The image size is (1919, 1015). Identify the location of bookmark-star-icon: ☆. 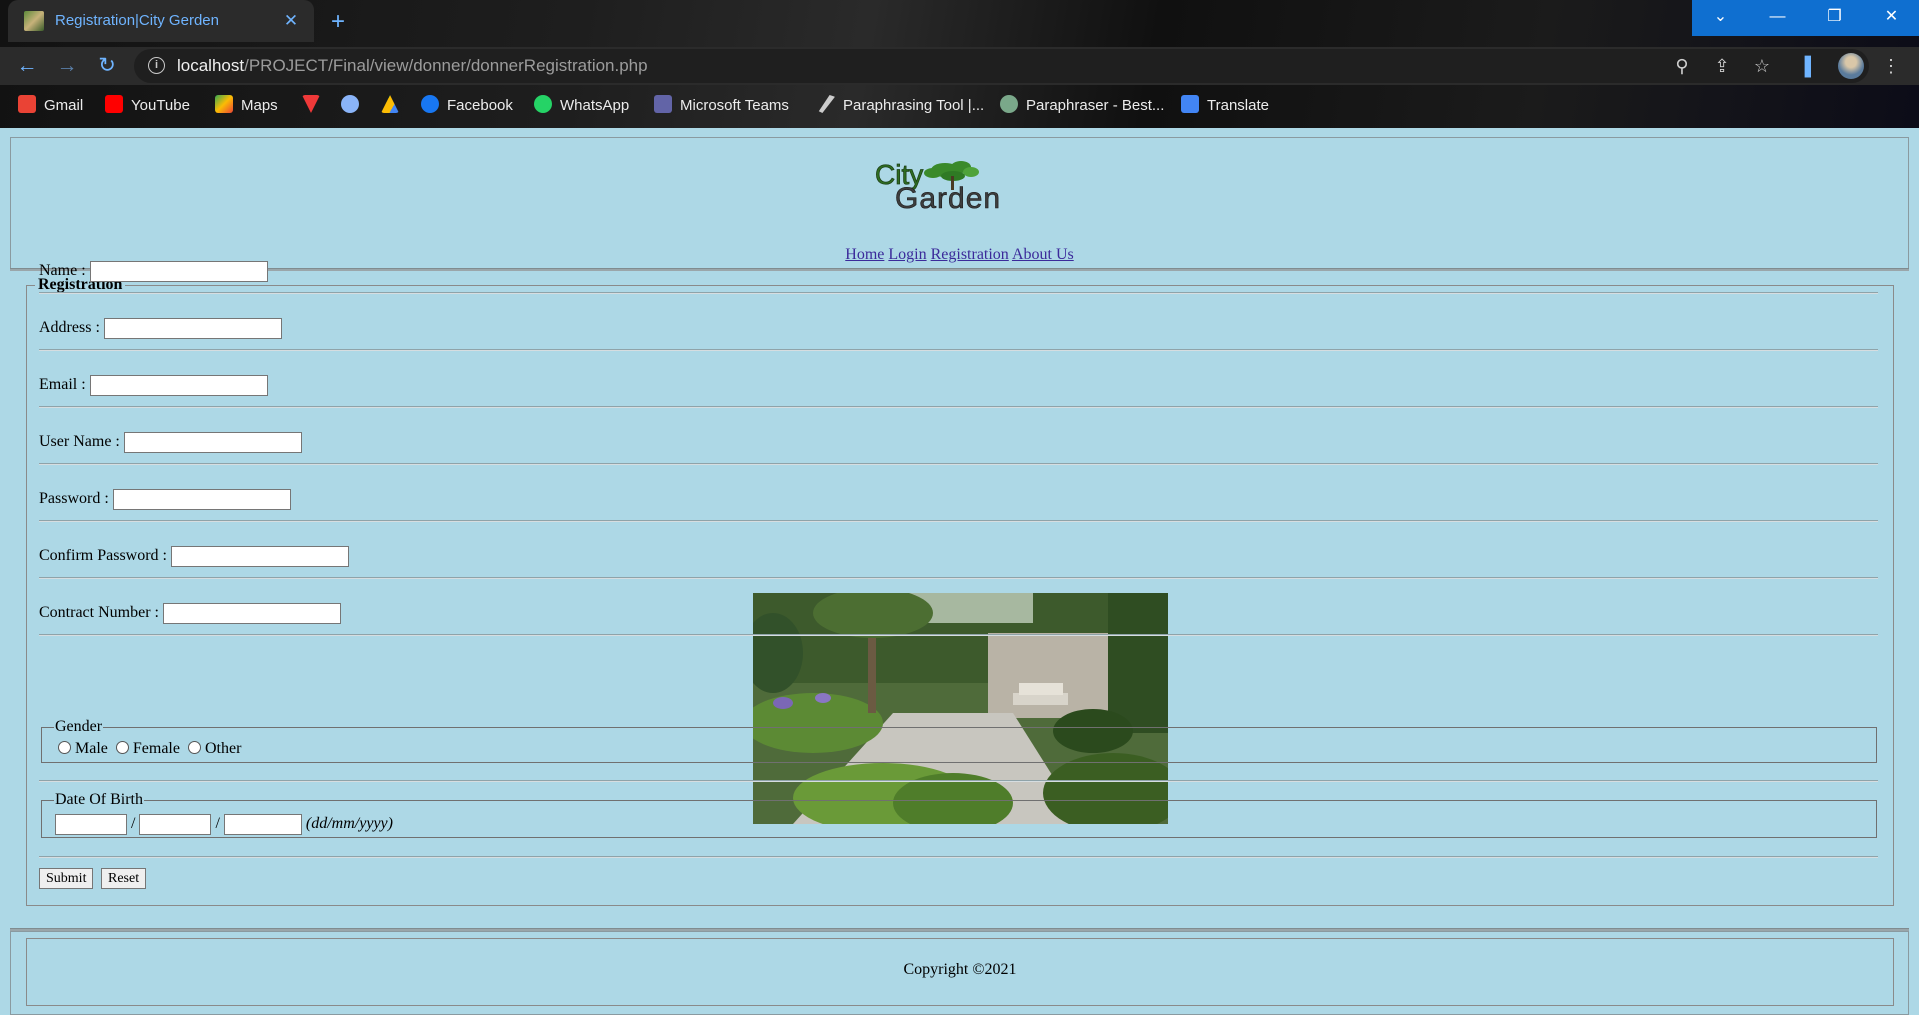
(1762, 66).